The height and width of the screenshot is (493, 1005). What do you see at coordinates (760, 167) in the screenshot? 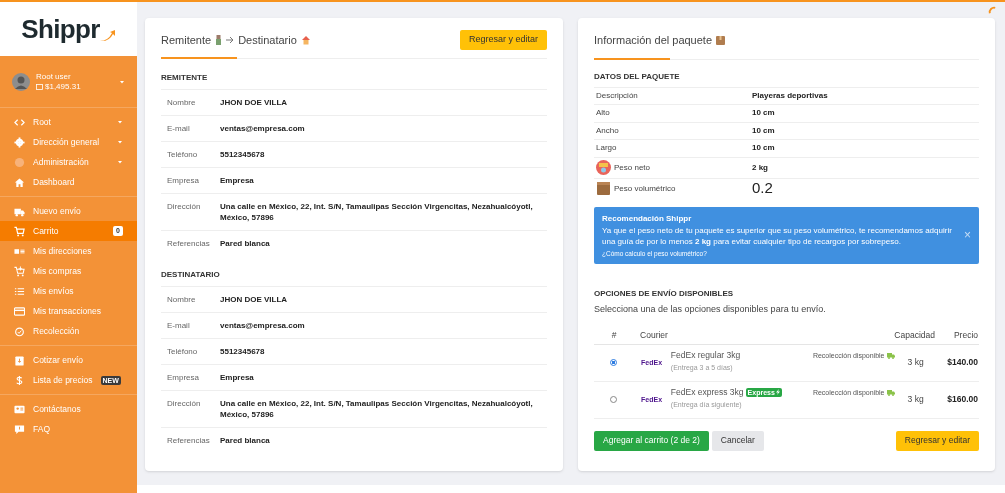
I see `field-value: 2 kg` at bounding box center [760, 167].